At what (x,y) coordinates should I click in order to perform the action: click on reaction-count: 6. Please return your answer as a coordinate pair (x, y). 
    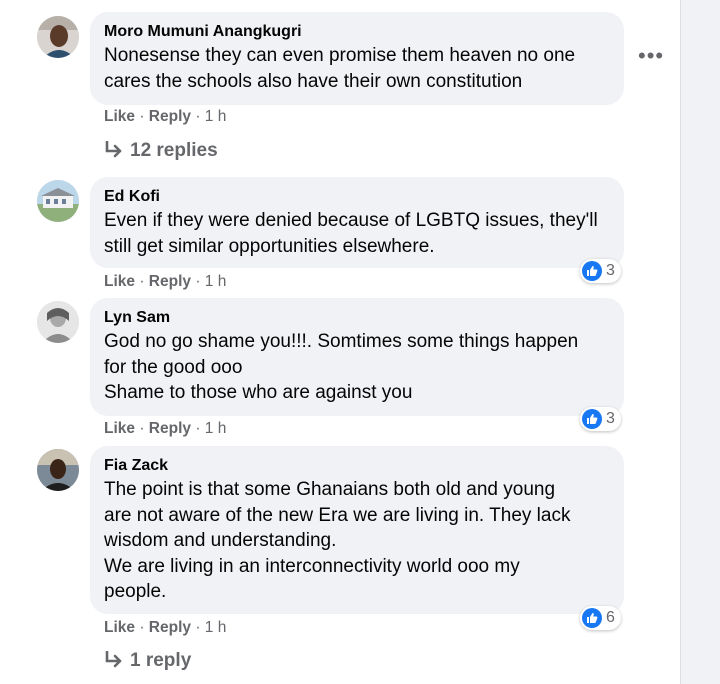
    Looking at the image, I should click on (610, 617).